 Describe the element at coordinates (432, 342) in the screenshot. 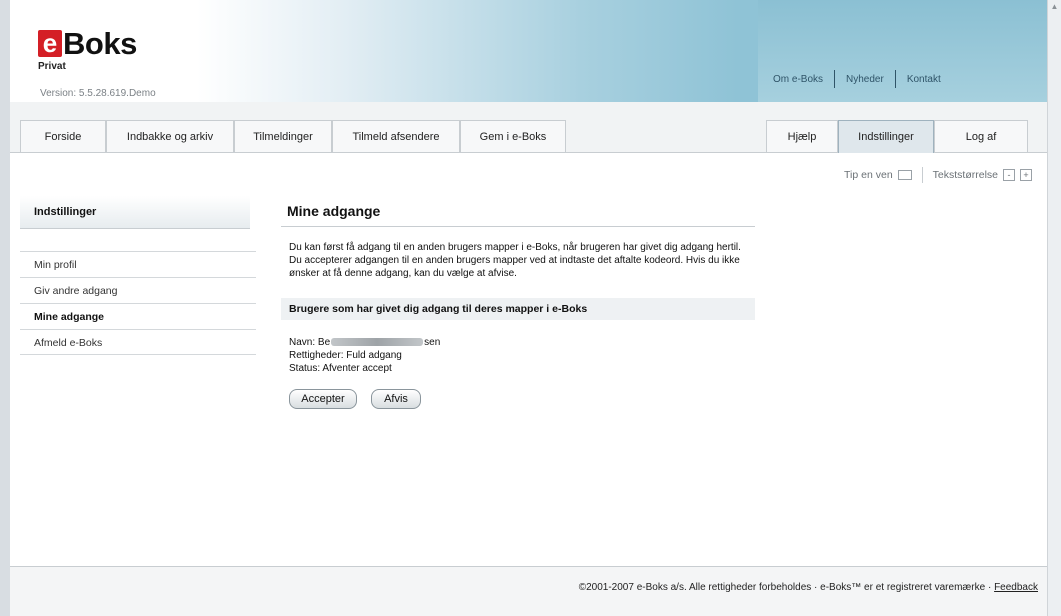

I see `user-name-suffix: sen` at that location.